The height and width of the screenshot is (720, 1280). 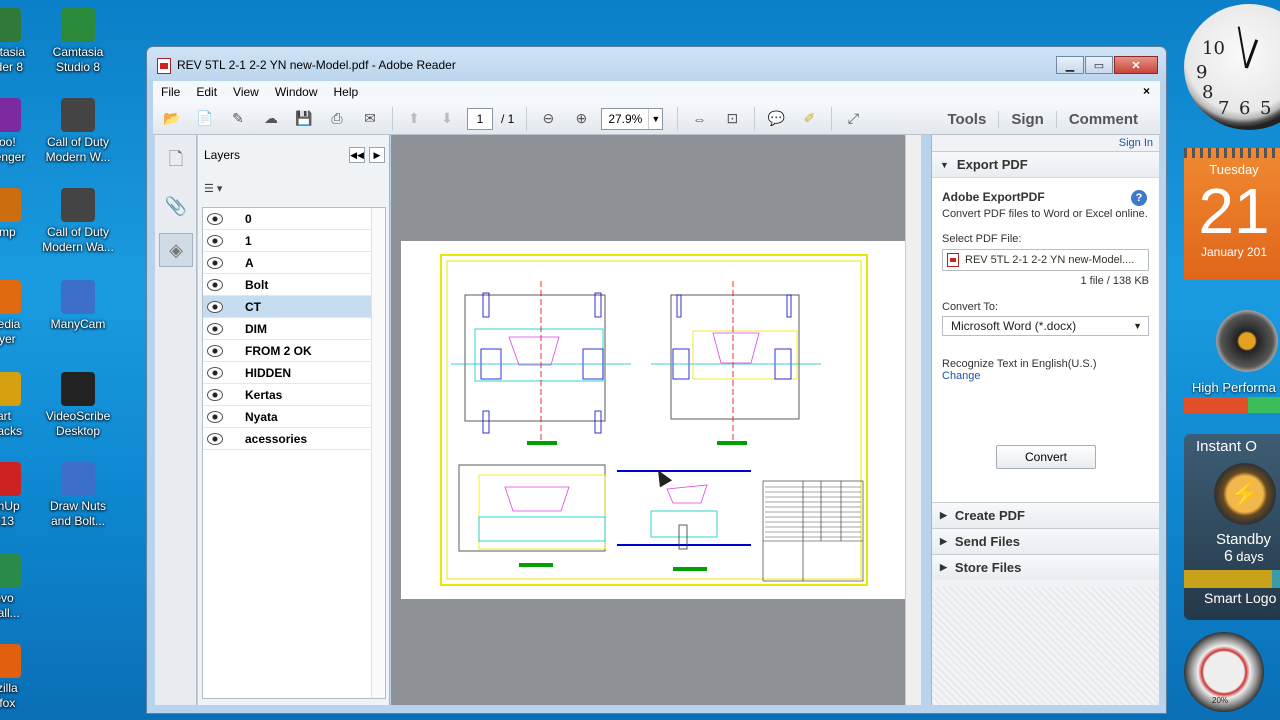 I want to click on convert-to-select: Microsoft Word (*.docx) ▼, so click(x=1045, y=326).